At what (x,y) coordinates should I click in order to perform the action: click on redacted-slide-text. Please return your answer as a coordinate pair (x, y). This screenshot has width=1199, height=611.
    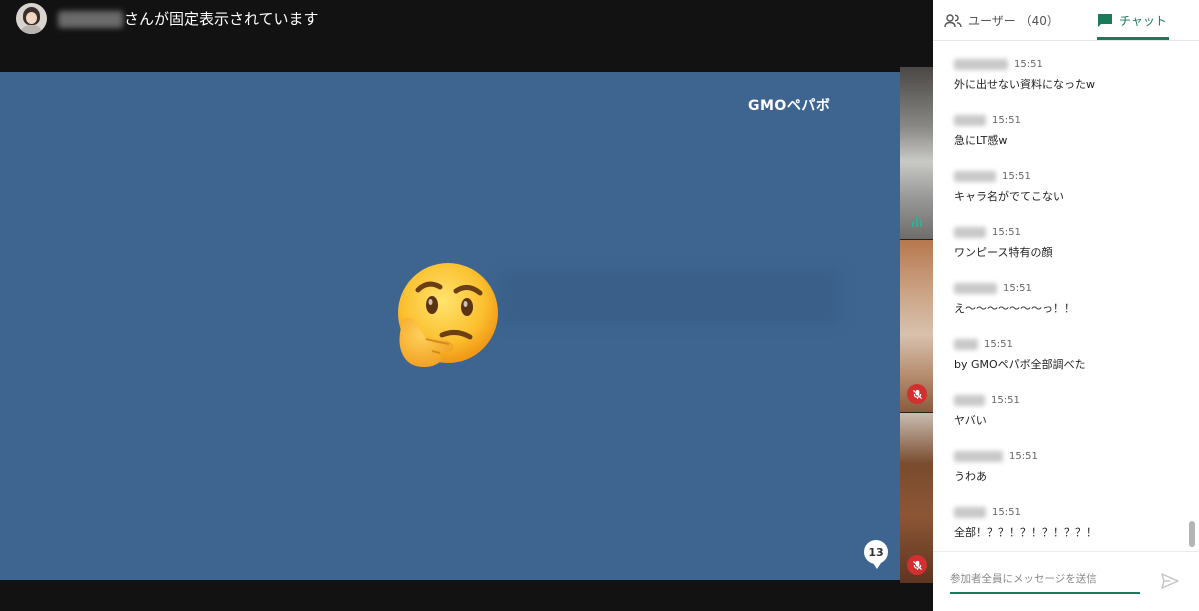
    Looking at the image, I should click on (670, 297).